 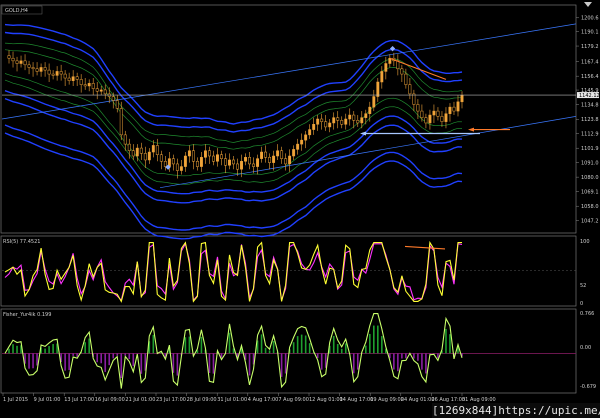 What do you see at coordinates (590, 19) in the screenshot?
I see `price-tick-label: 1200.6` at bounding box center [590, 19].